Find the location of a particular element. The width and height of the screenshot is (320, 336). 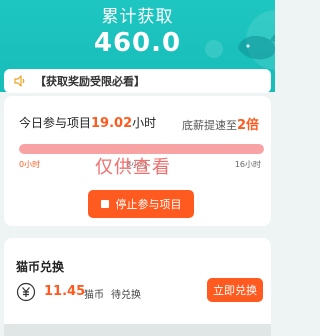

coin-unit: 猫币 is located at coordinates (94, 295).